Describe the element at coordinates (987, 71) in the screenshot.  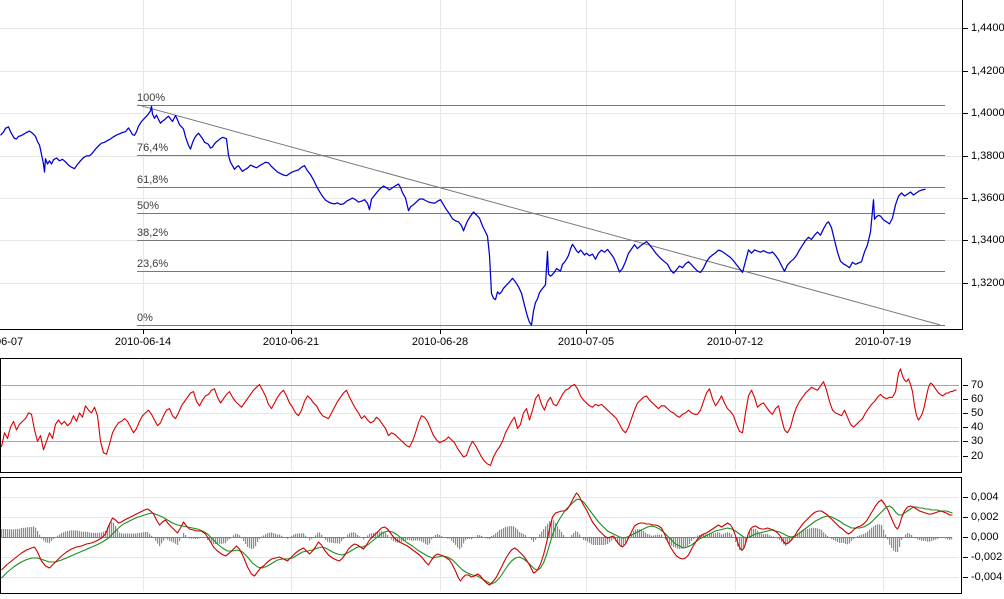
I see `price-axis-label: 1,4200` at that location.